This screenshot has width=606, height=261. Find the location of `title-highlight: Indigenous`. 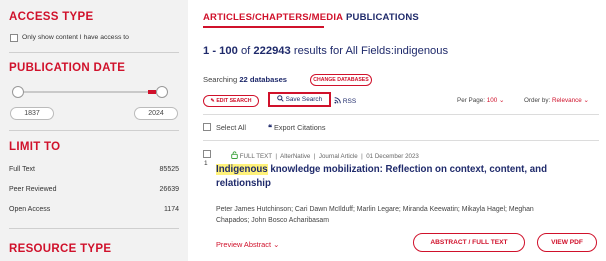

title-highlight: Indigenous is located at coordinates (242, 169).